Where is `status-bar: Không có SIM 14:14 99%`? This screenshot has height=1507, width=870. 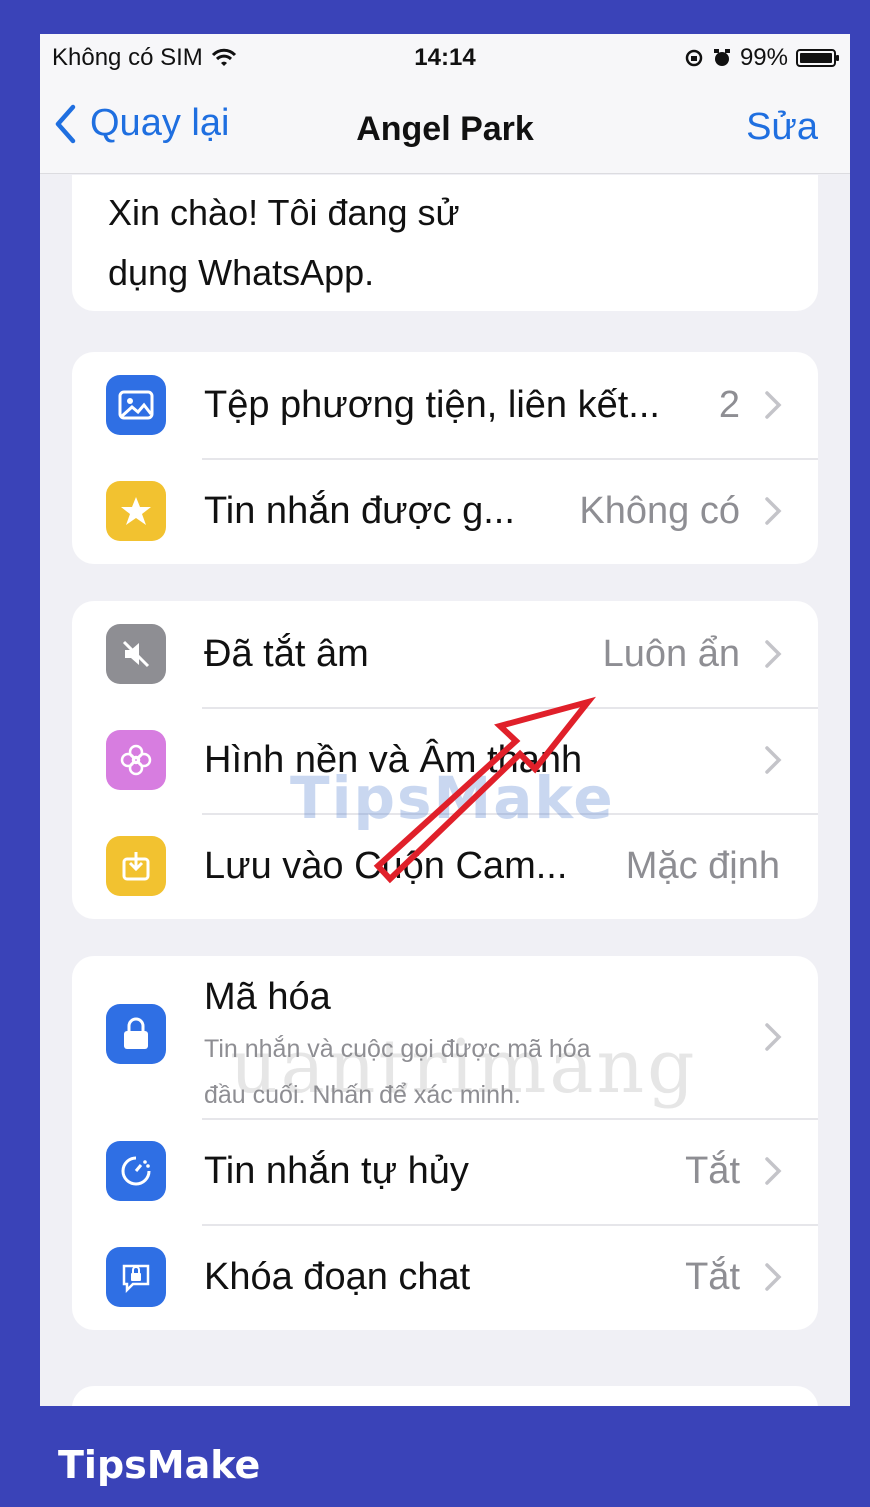
status-bar: Không có SIM 14:14 99% is located at coordinates (445, 59).